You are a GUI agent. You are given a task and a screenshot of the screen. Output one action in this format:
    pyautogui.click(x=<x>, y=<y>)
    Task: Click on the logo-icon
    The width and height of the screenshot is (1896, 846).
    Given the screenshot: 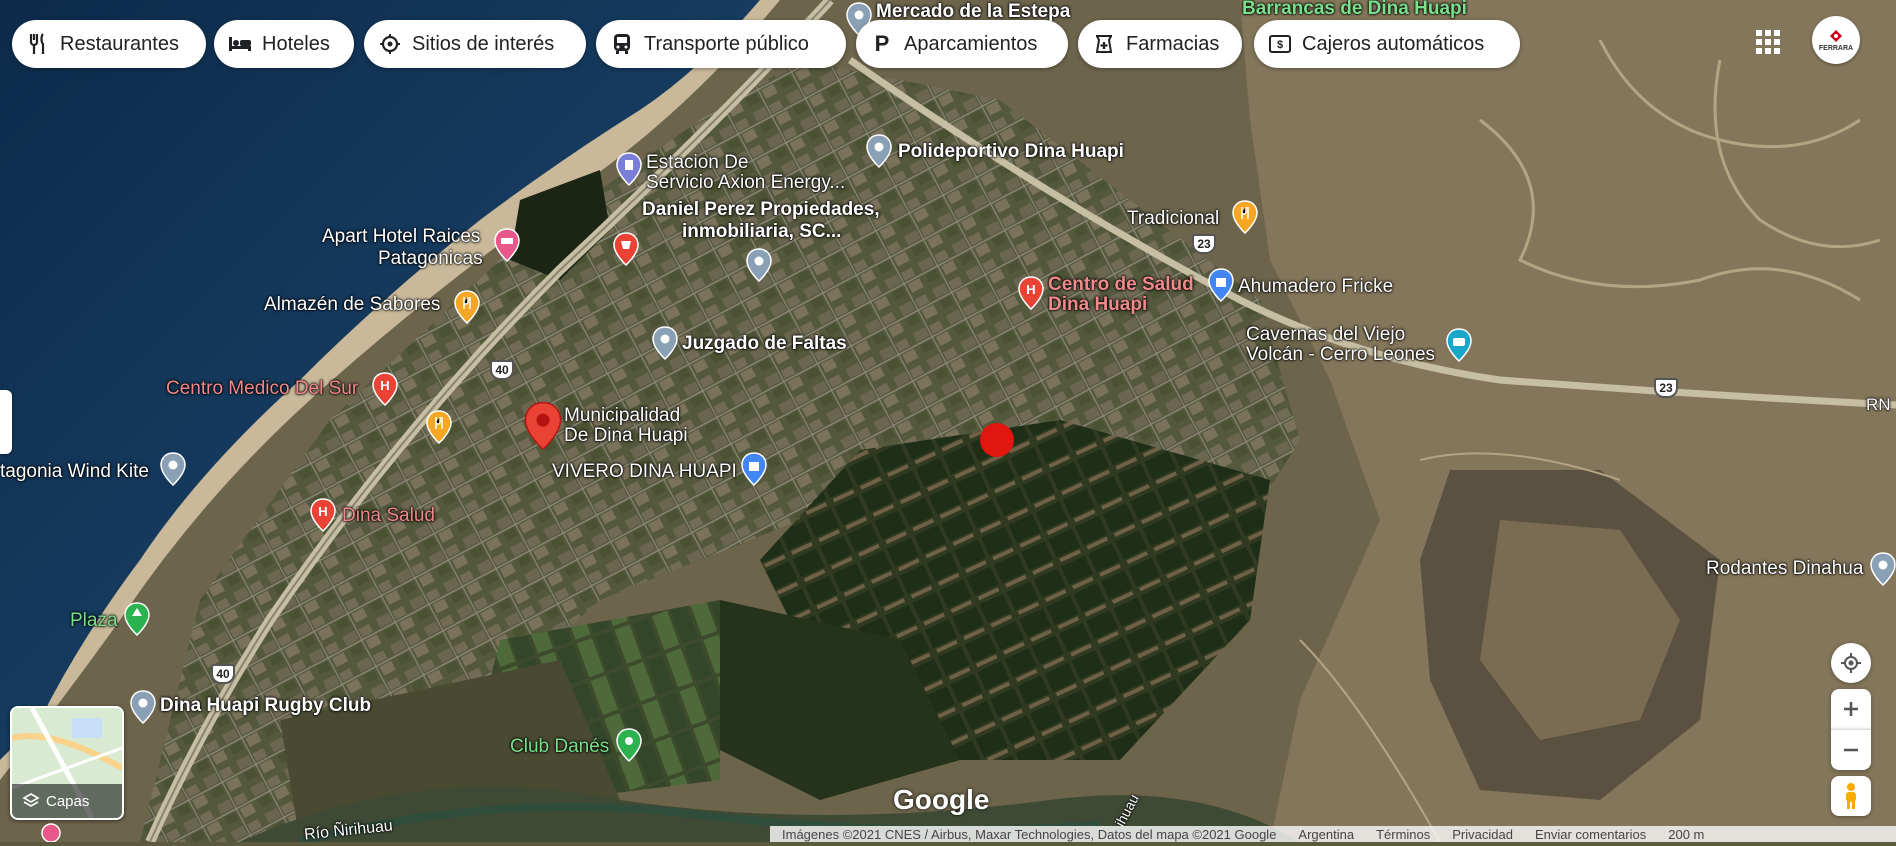 What is the action you would take?
    pyautogui.click(x=1836, y=35)
    